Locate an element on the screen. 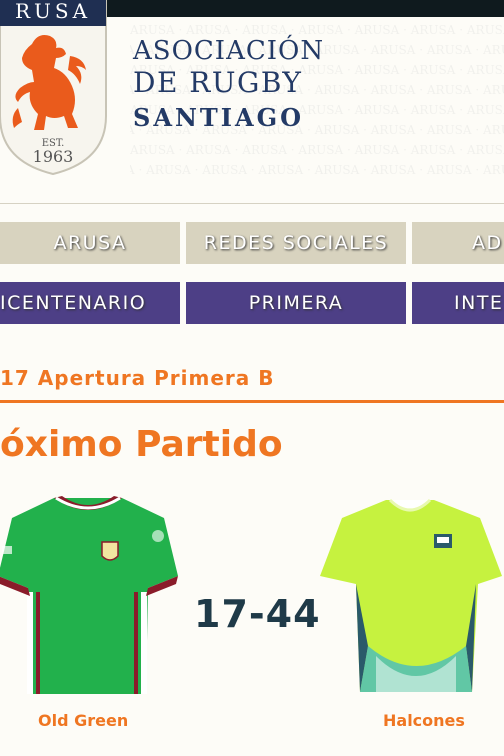 The image size is (504, 756). nav-ad-button: AD is located at coordinates (458, 243).